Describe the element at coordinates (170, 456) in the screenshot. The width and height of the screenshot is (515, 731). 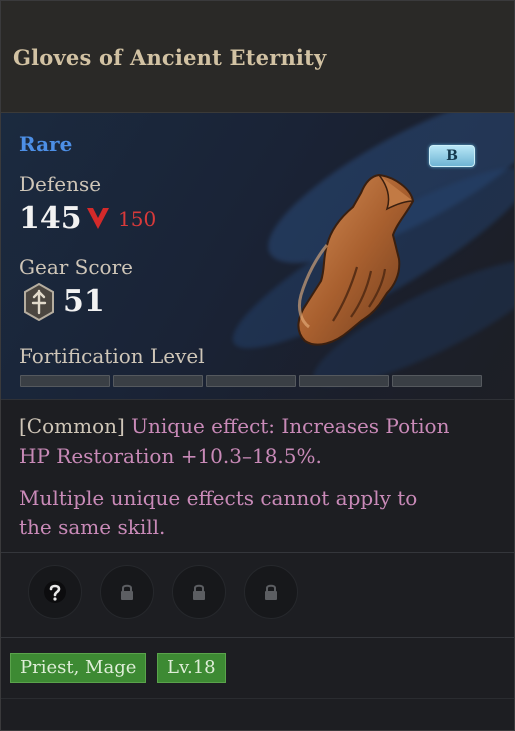
I see `unique-effect-line-2: HP Restoration +10.3–18.5%.` at that location.